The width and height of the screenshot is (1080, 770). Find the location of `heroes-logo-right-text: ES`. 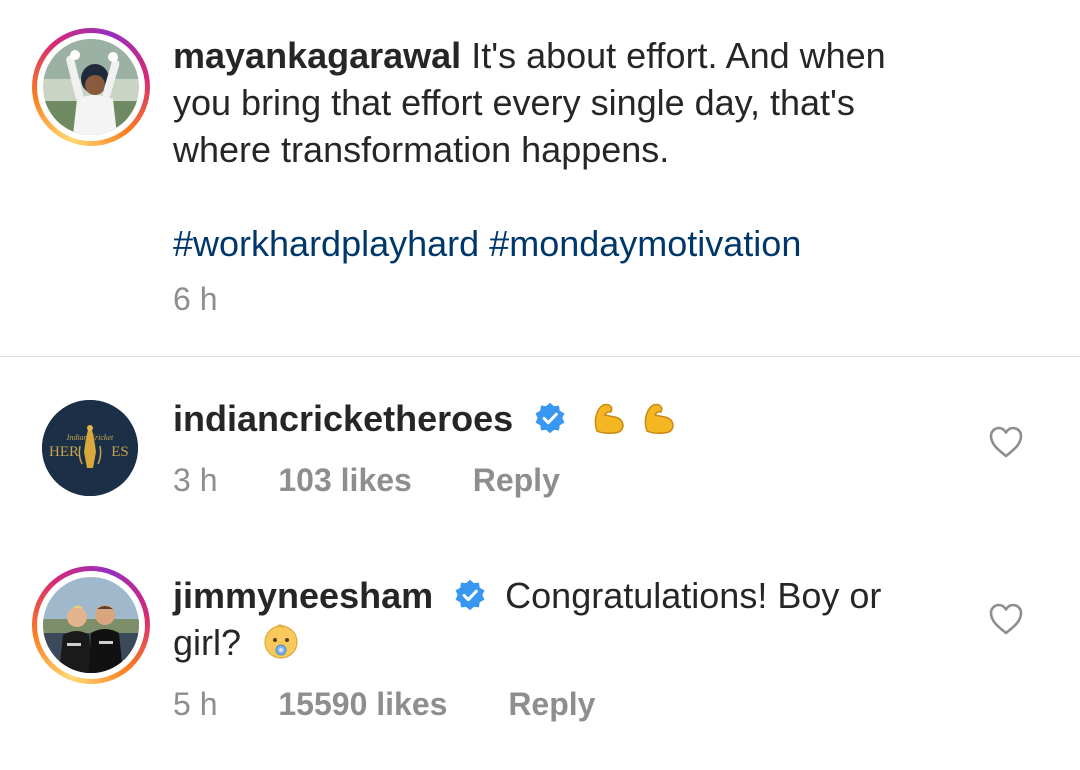

heroes-logo-right-text: ES is located at coordinates (120, 452).